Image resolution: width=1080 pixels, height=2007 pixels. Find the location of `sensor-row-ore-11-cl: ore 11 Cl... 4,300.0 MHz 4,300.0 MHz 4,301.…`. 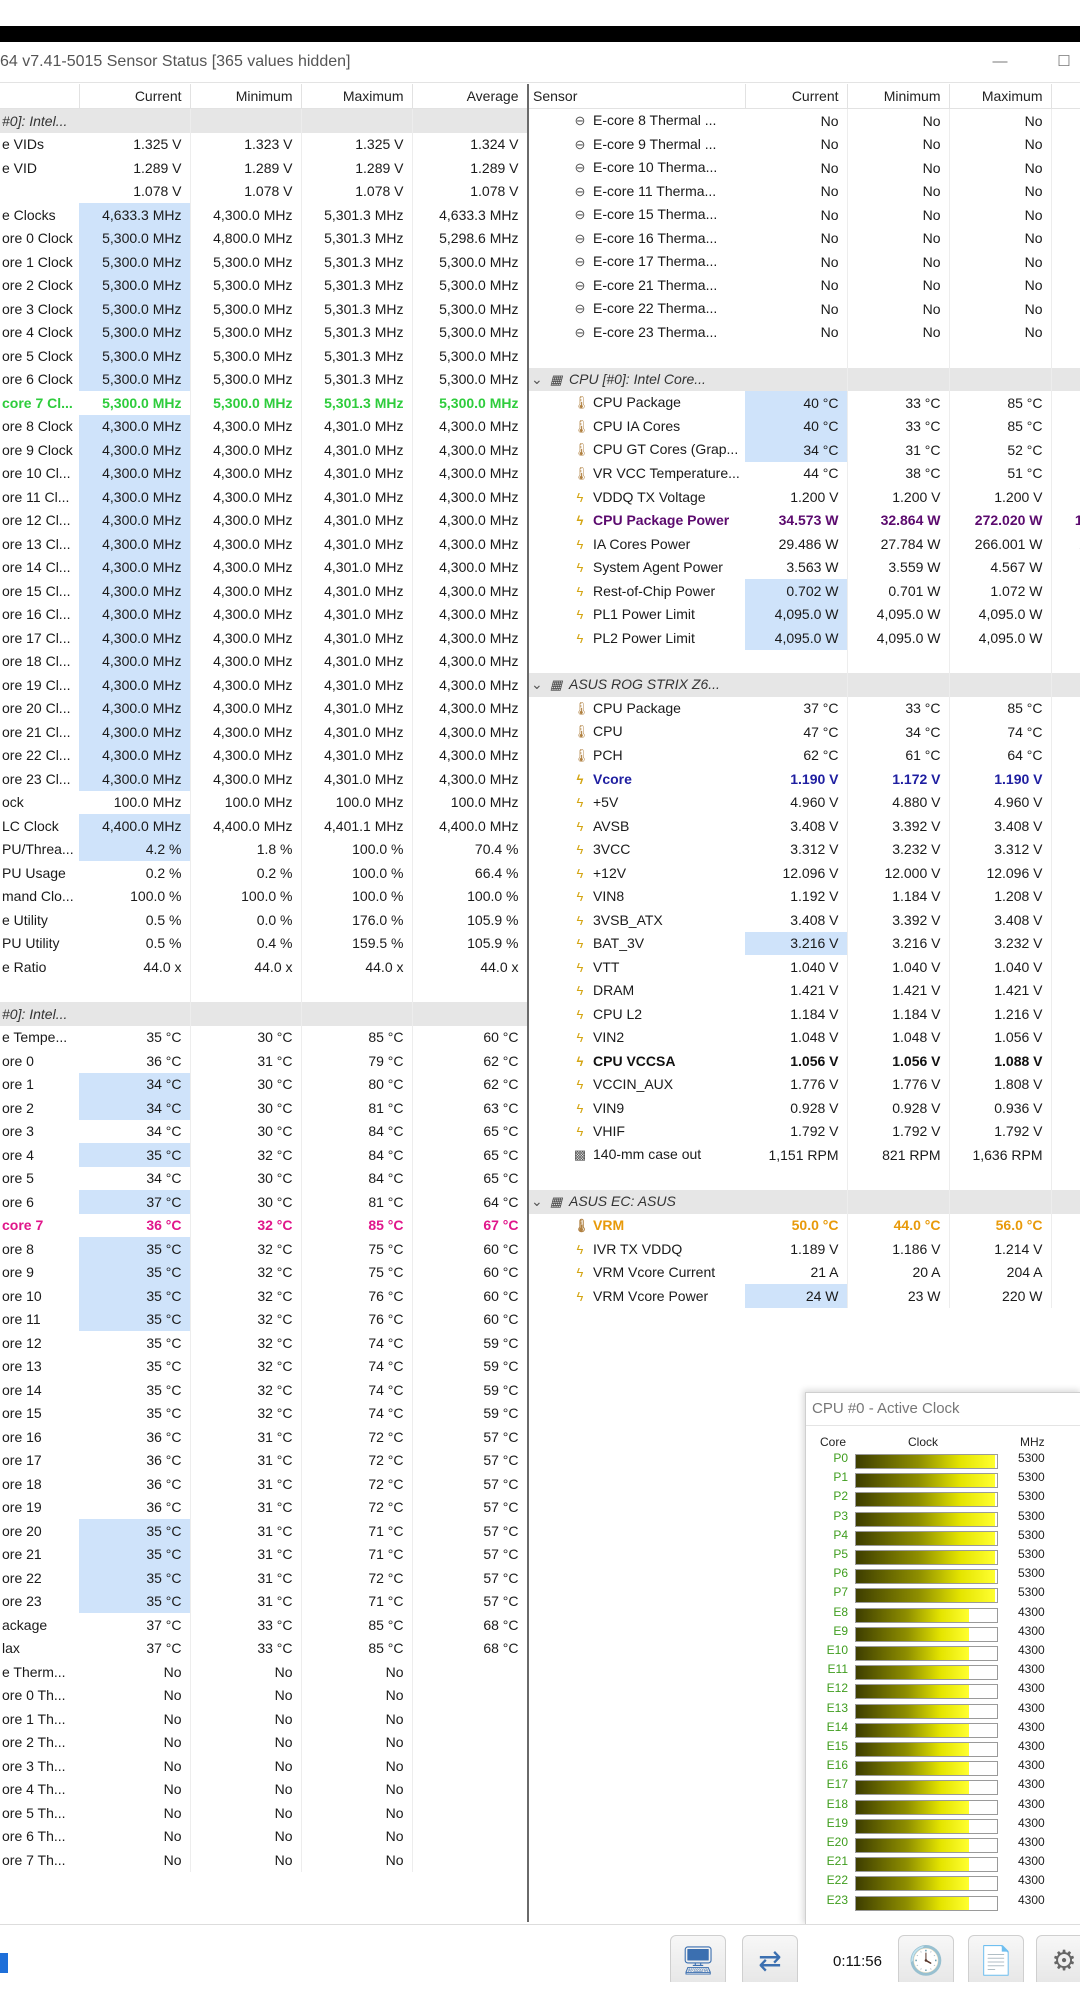

sensor-row-ore-11-cl: ore 11 Cl... 4,300.0 MHz 4,300.0 MHz 4,301.… is located at coordinates (263, 497).